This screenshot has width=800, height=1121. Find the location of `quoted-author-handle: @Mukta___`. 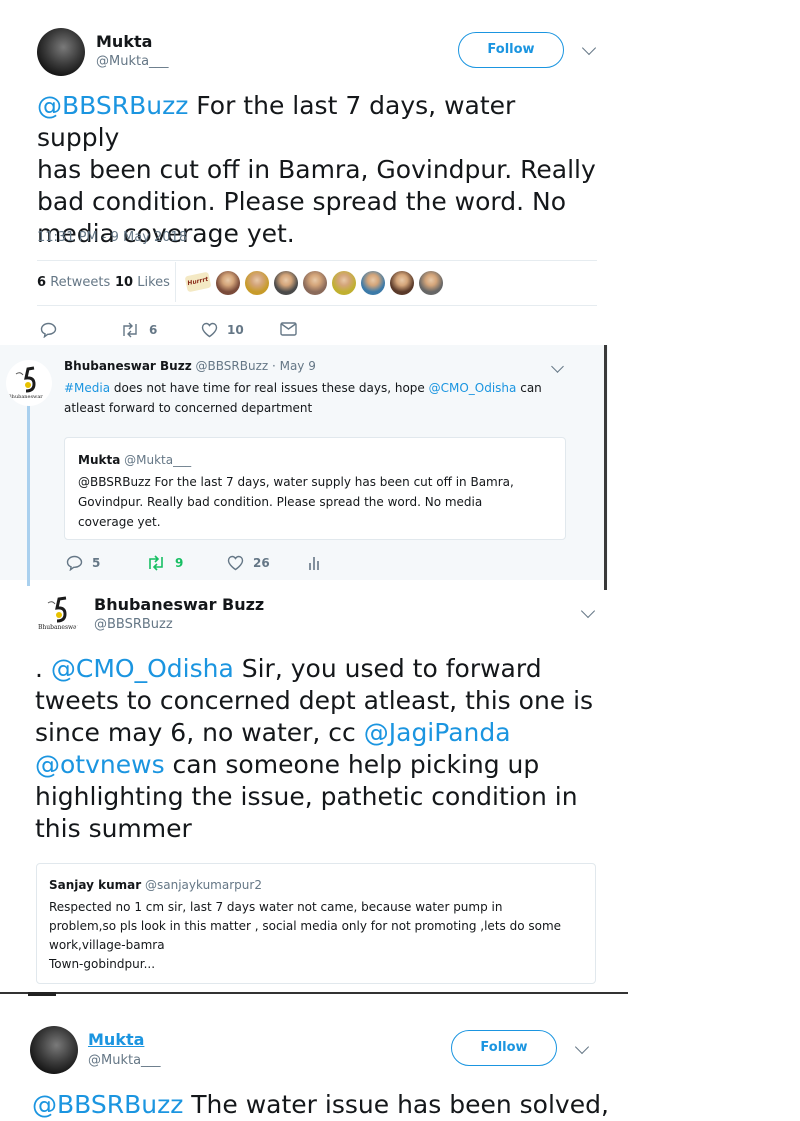

quoted-author-handle: @Mukta___ is located at coordinates (158, 460).